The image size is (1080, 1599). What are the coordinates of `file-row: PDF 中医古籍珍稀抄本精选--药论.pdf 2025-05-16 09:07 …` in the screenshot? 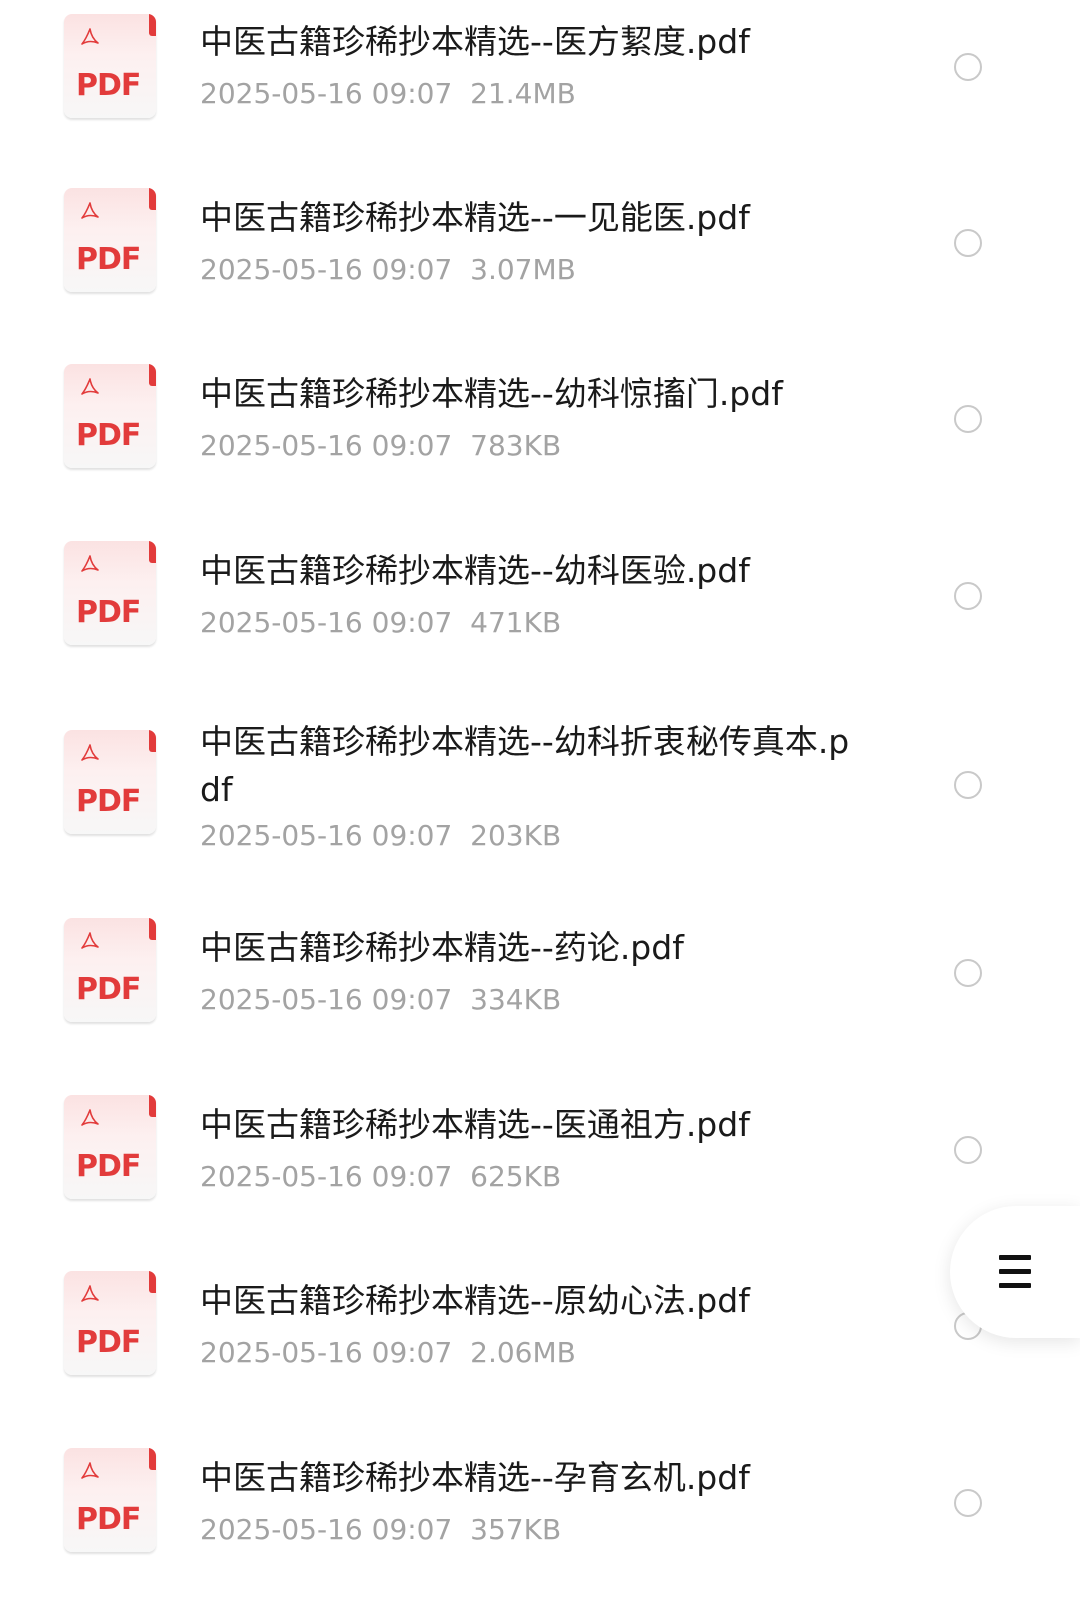 It's located at (540, 986).